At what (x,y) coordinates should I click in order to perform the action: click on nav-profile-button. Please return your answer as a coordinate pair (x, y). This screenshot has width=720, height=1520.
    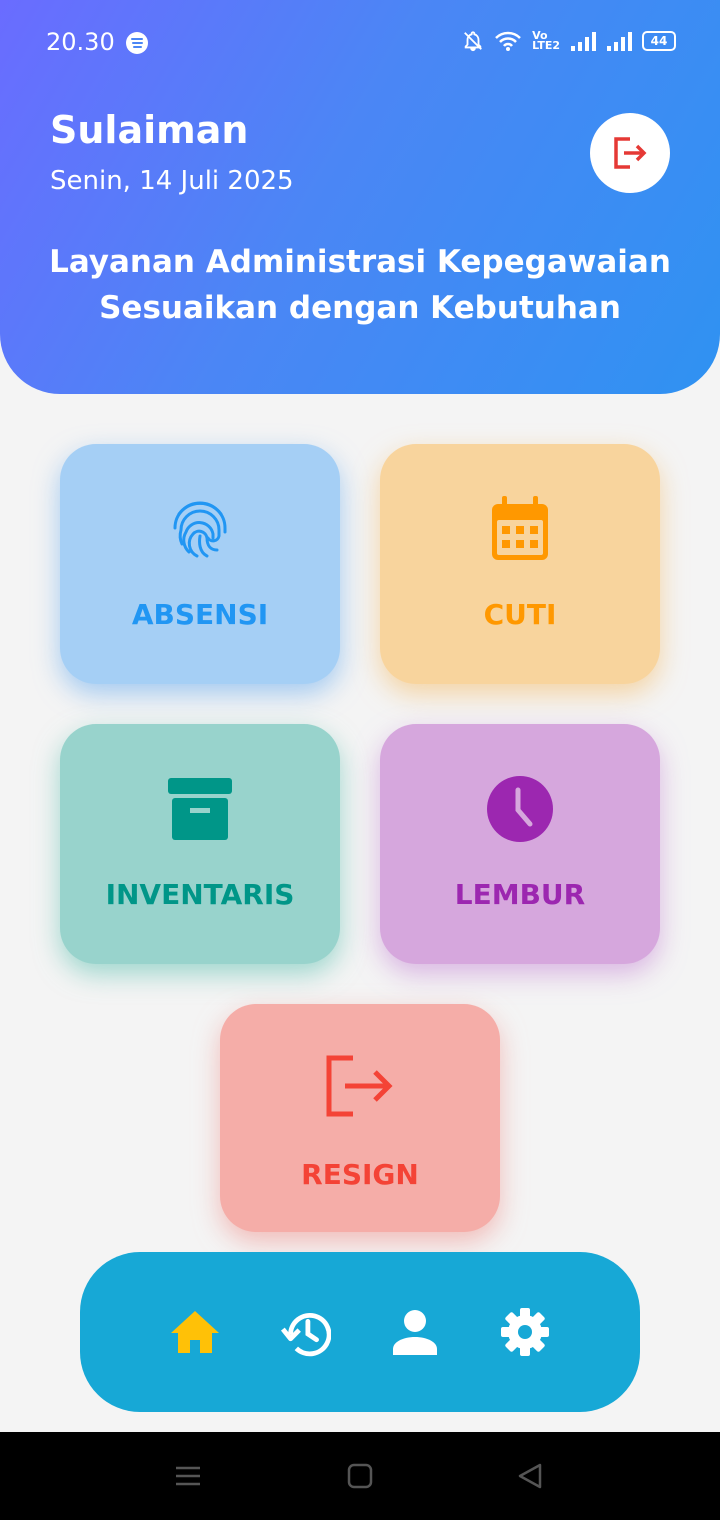
    Looking at the image, I should click on (415, 1332).